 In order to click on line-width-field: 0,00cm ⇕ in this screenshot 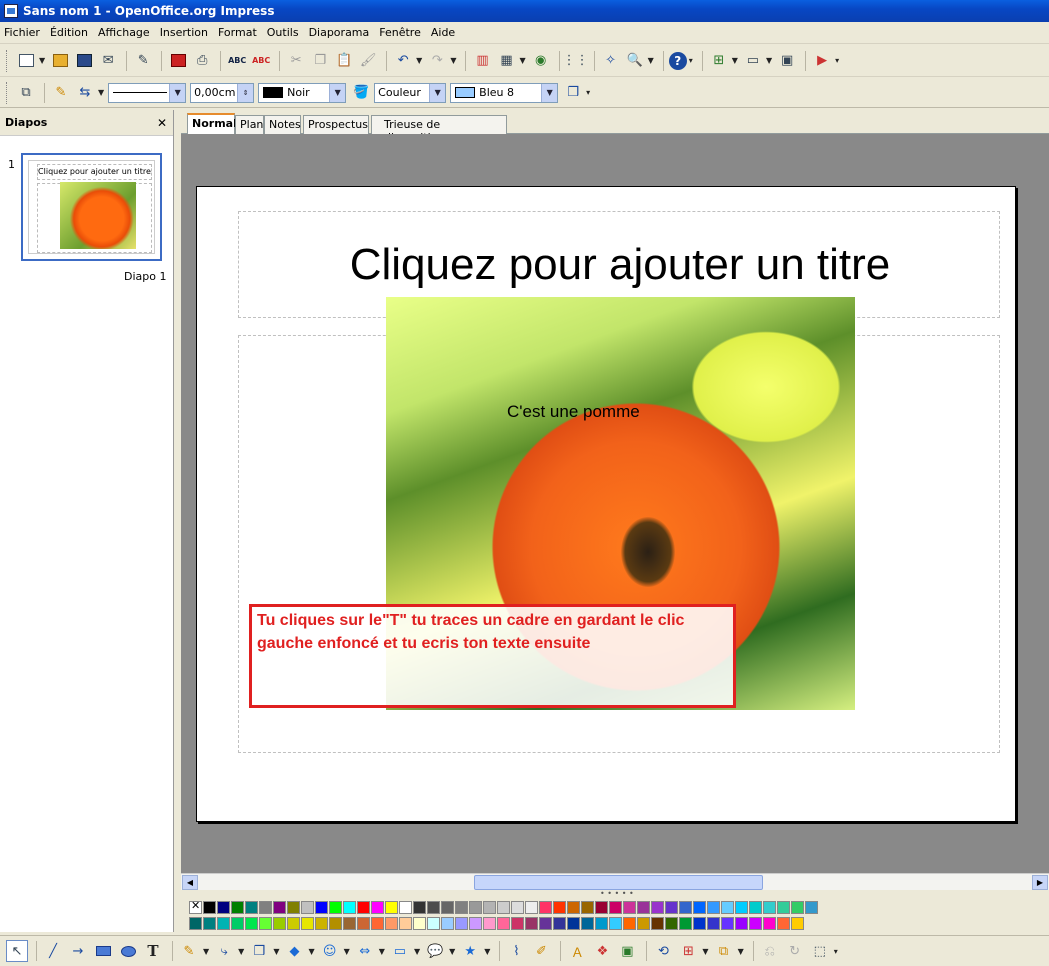, I will do `click(222, 92)`.